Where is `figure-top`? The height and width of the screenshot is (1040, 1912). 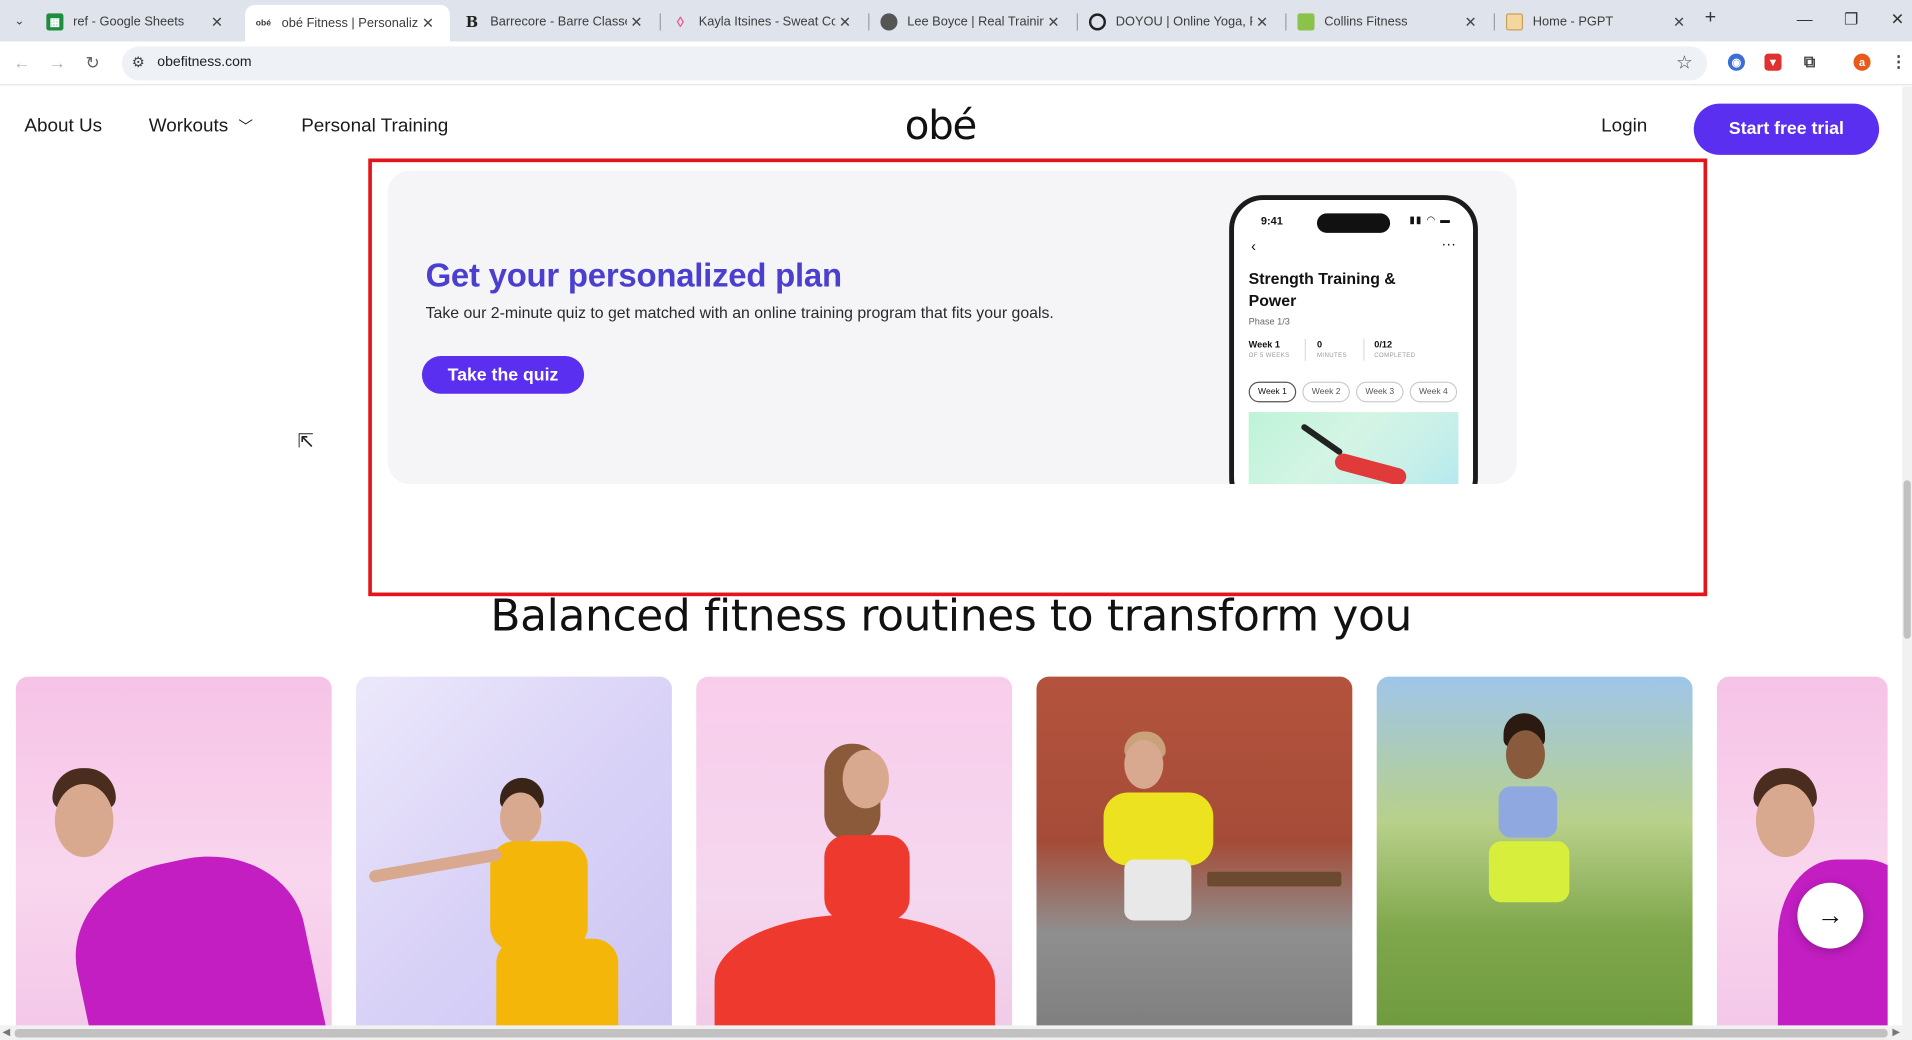 figure-top is located at coordinates (1528, 812).